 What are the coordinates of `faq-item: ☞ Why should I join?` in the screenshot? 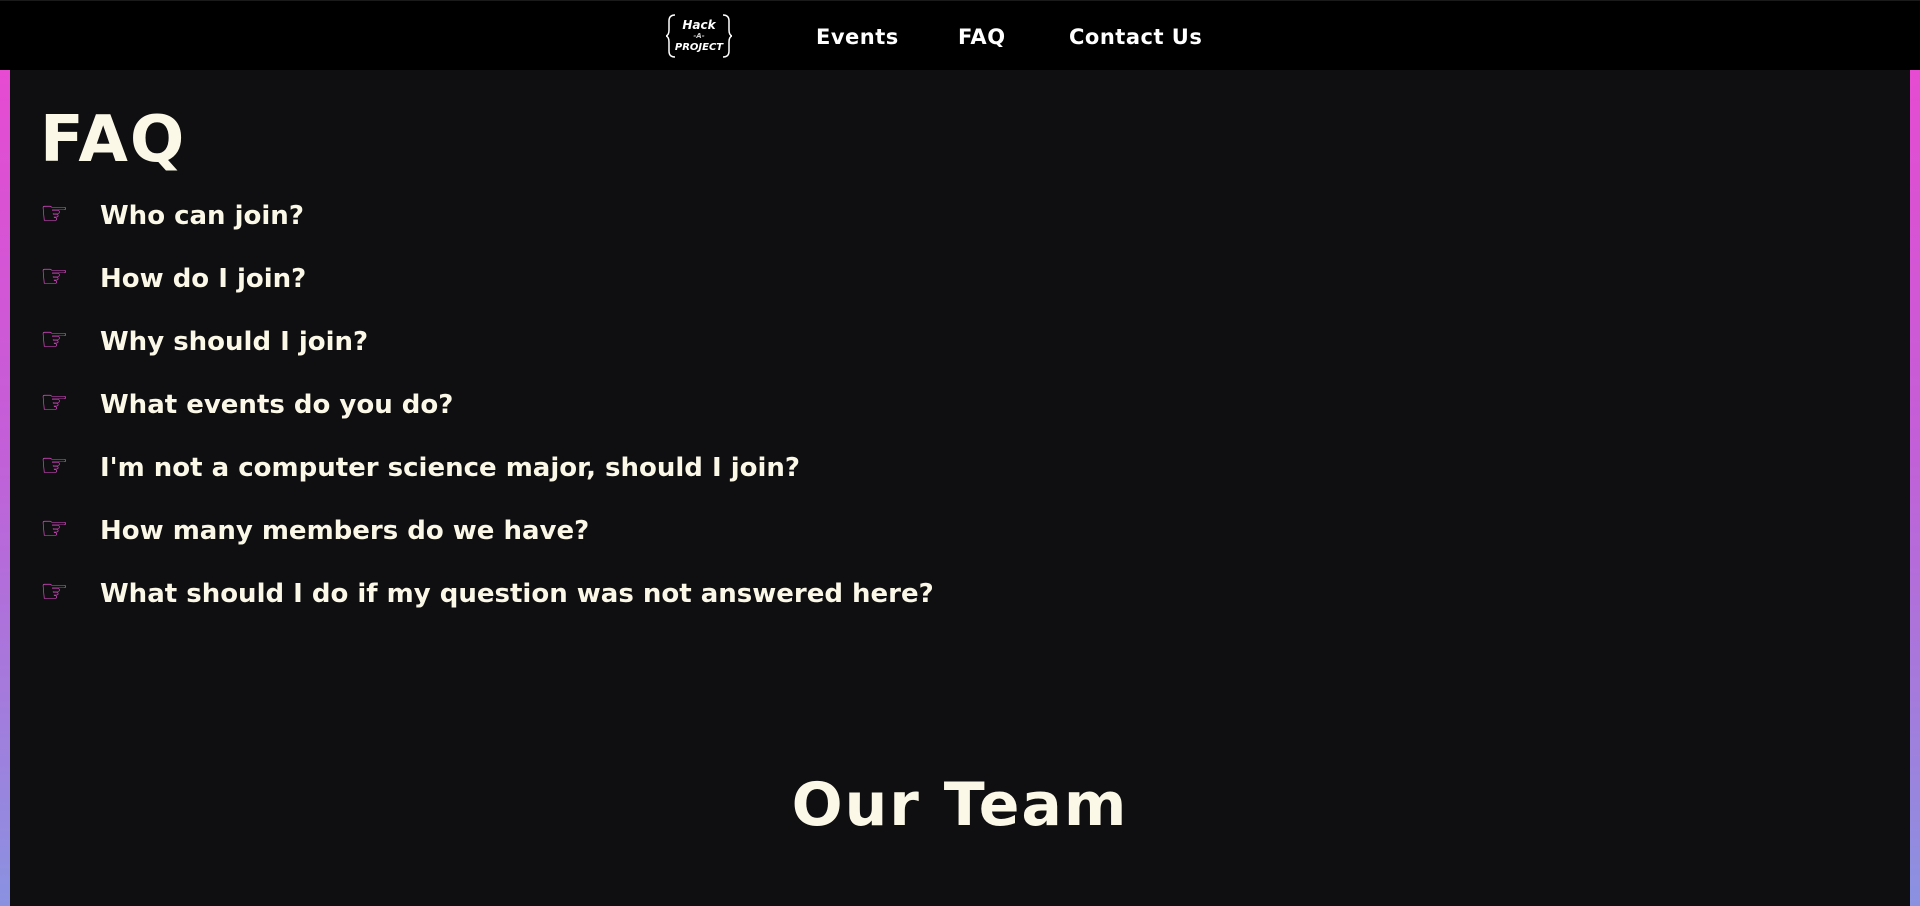 It's located at (487, 353).